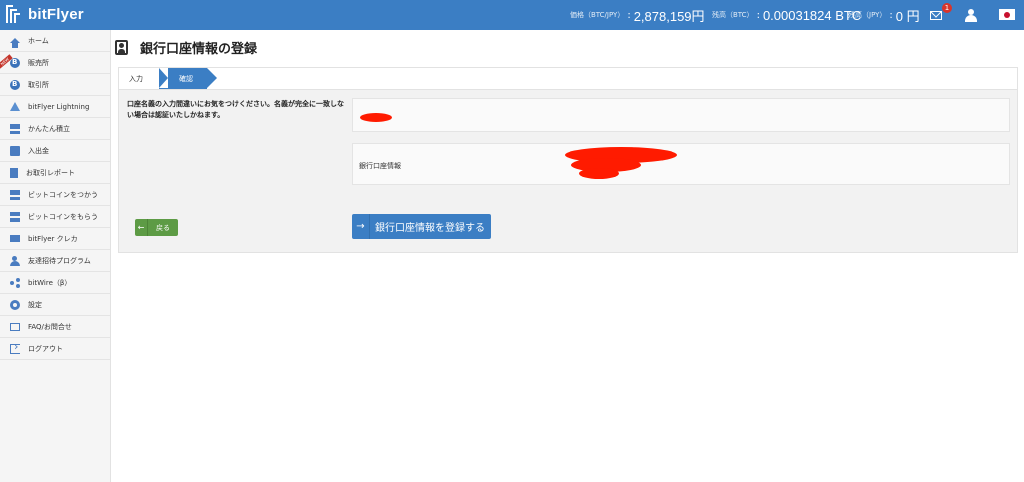 This screenshot has width=1024, height=482. I want to click on sidebar-item-lightning: bitFlyer Lightning, so click(55, 107).